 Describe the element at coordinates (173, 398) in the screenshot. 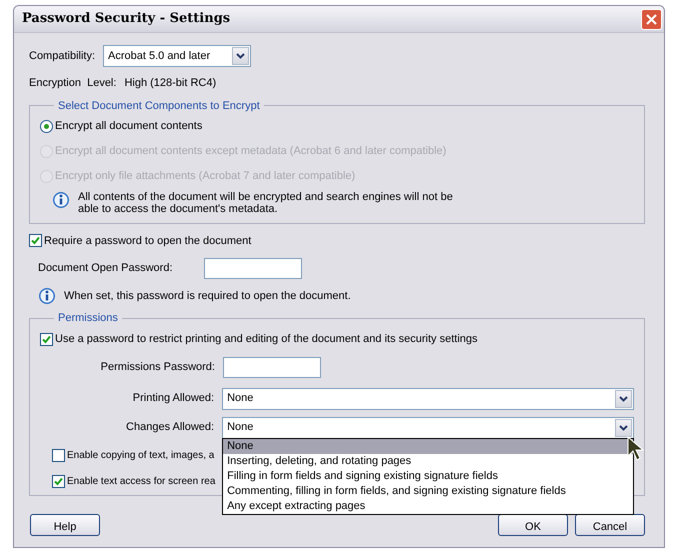

I see `field-label: Printing Allowed:` at that location.